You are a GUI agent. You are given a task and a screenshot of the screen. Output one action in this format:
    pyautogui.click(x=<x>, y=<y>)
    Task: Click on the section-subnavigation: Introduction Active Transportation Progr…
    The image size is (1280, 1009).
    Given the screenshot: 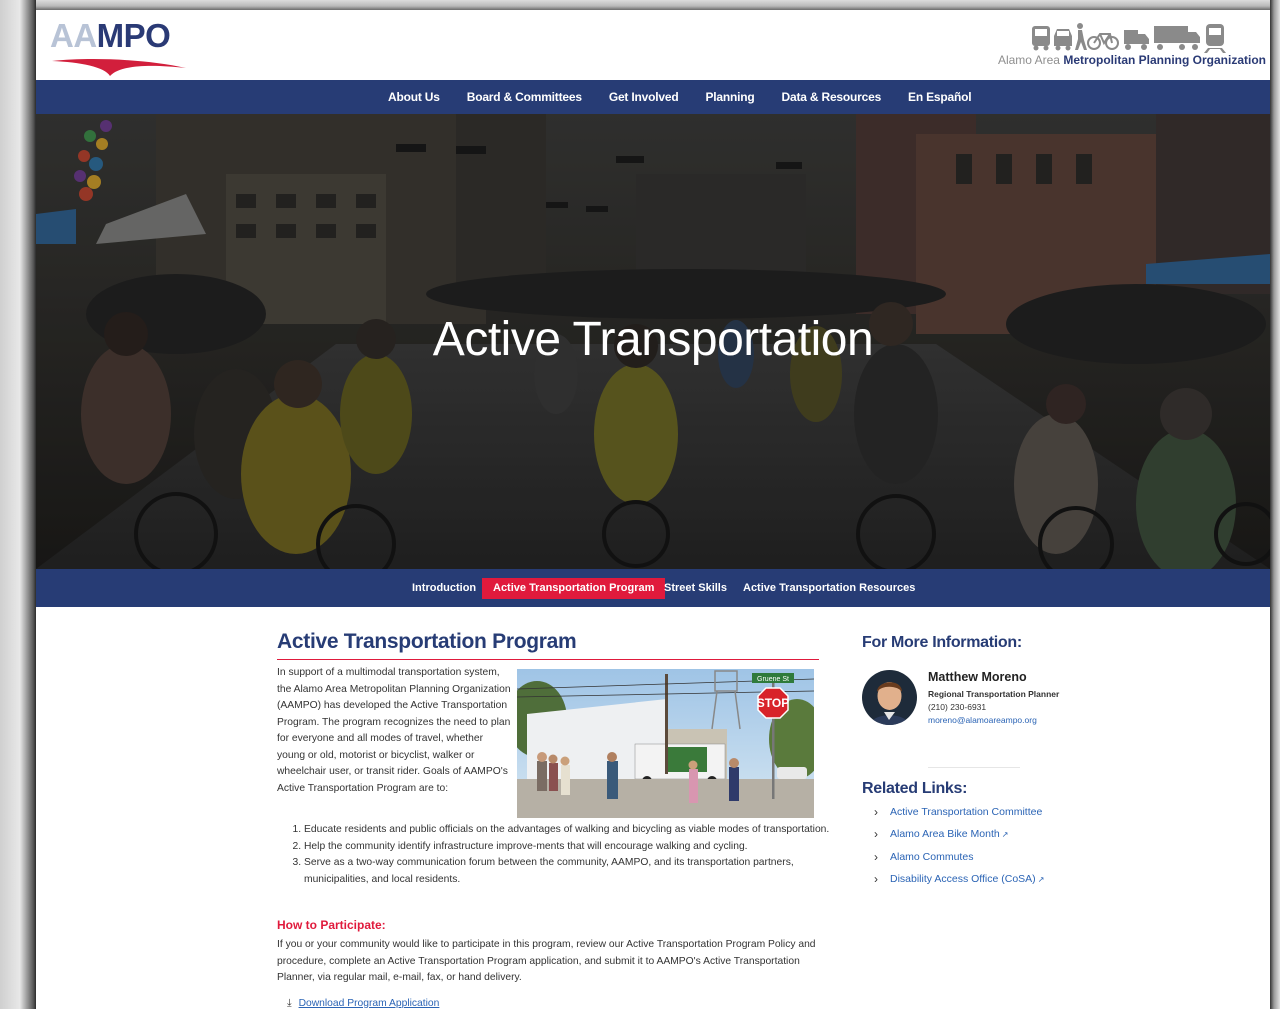 What is the action you would take?
    pyautogui.click(x=653, y=588)
    